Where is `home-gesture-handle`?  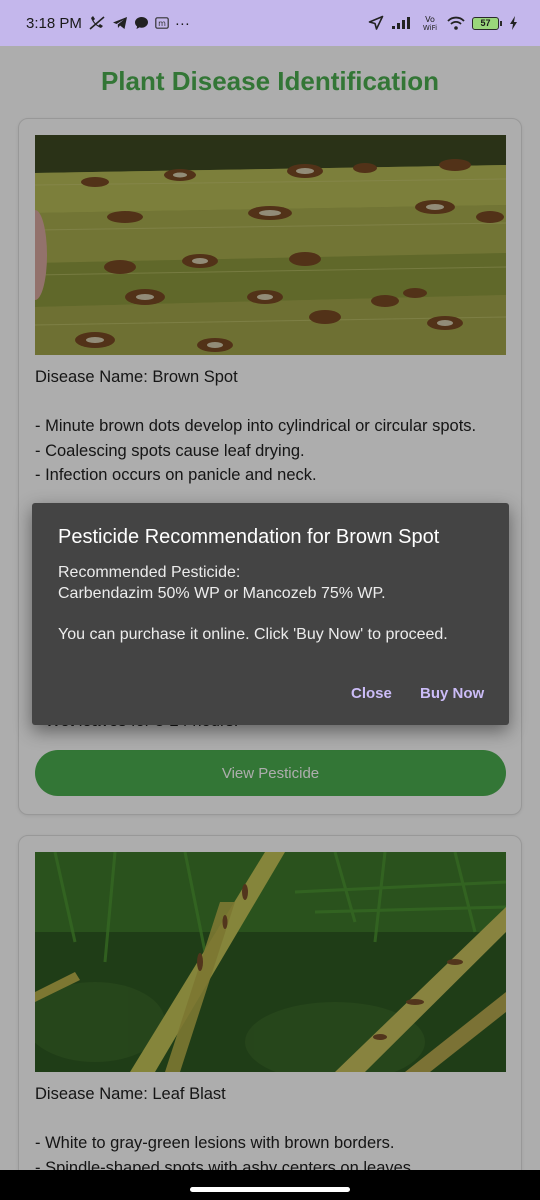 home-gesture-handle is located at coordinates (270, 1189).